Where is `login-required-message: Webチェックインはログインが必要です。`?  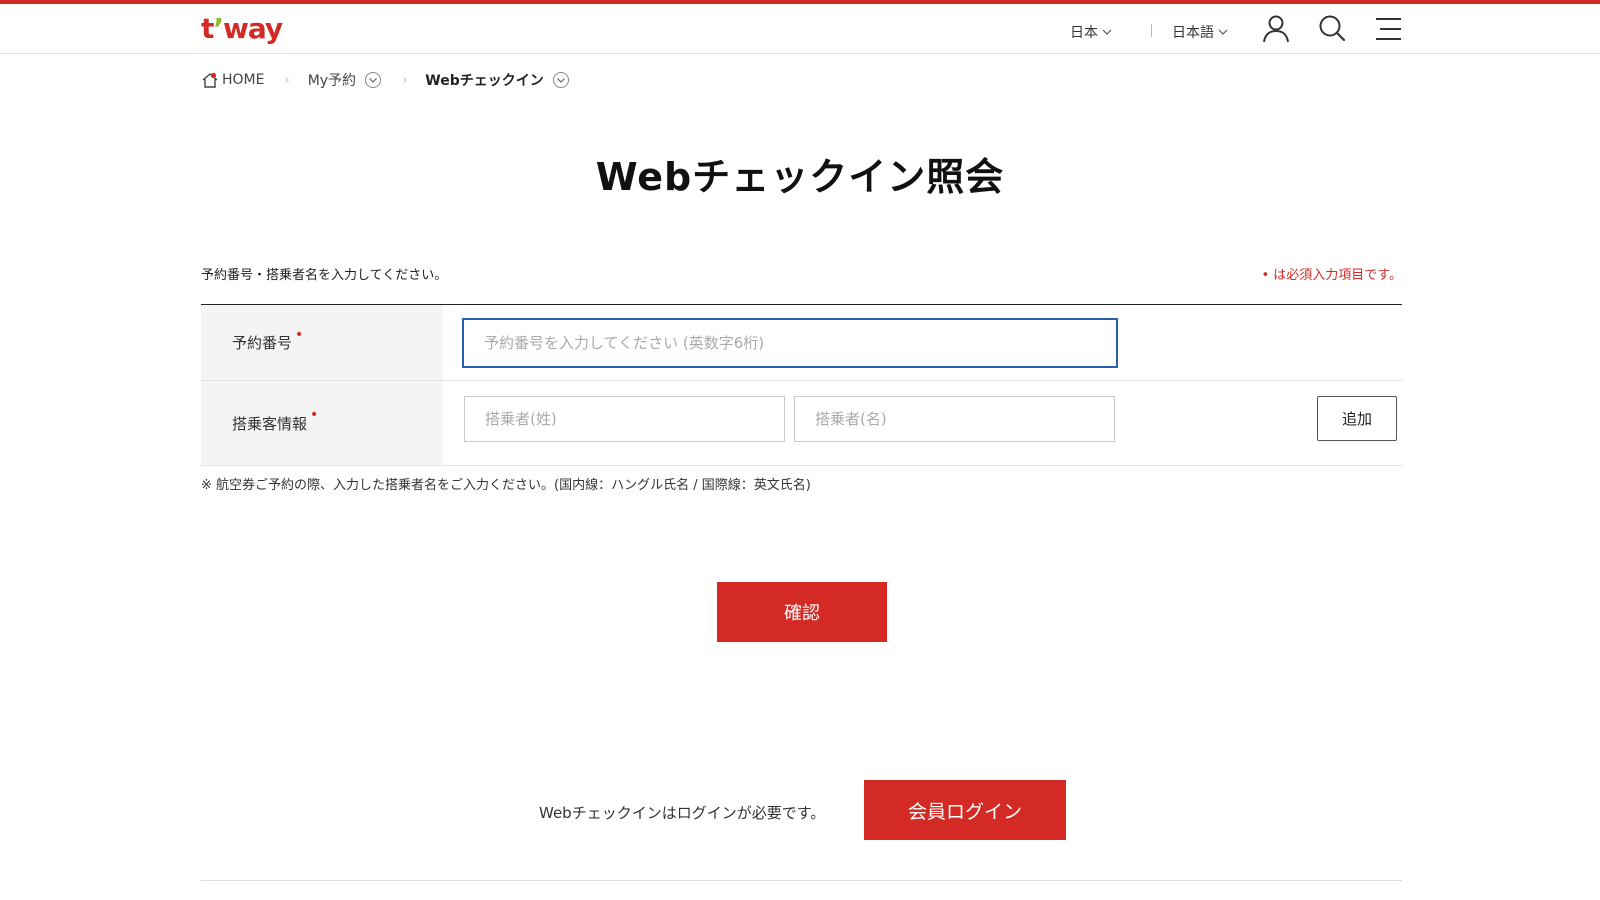
login-required-message: Webチェックインはログインが必要です。 is located at coordinates (682, 813).